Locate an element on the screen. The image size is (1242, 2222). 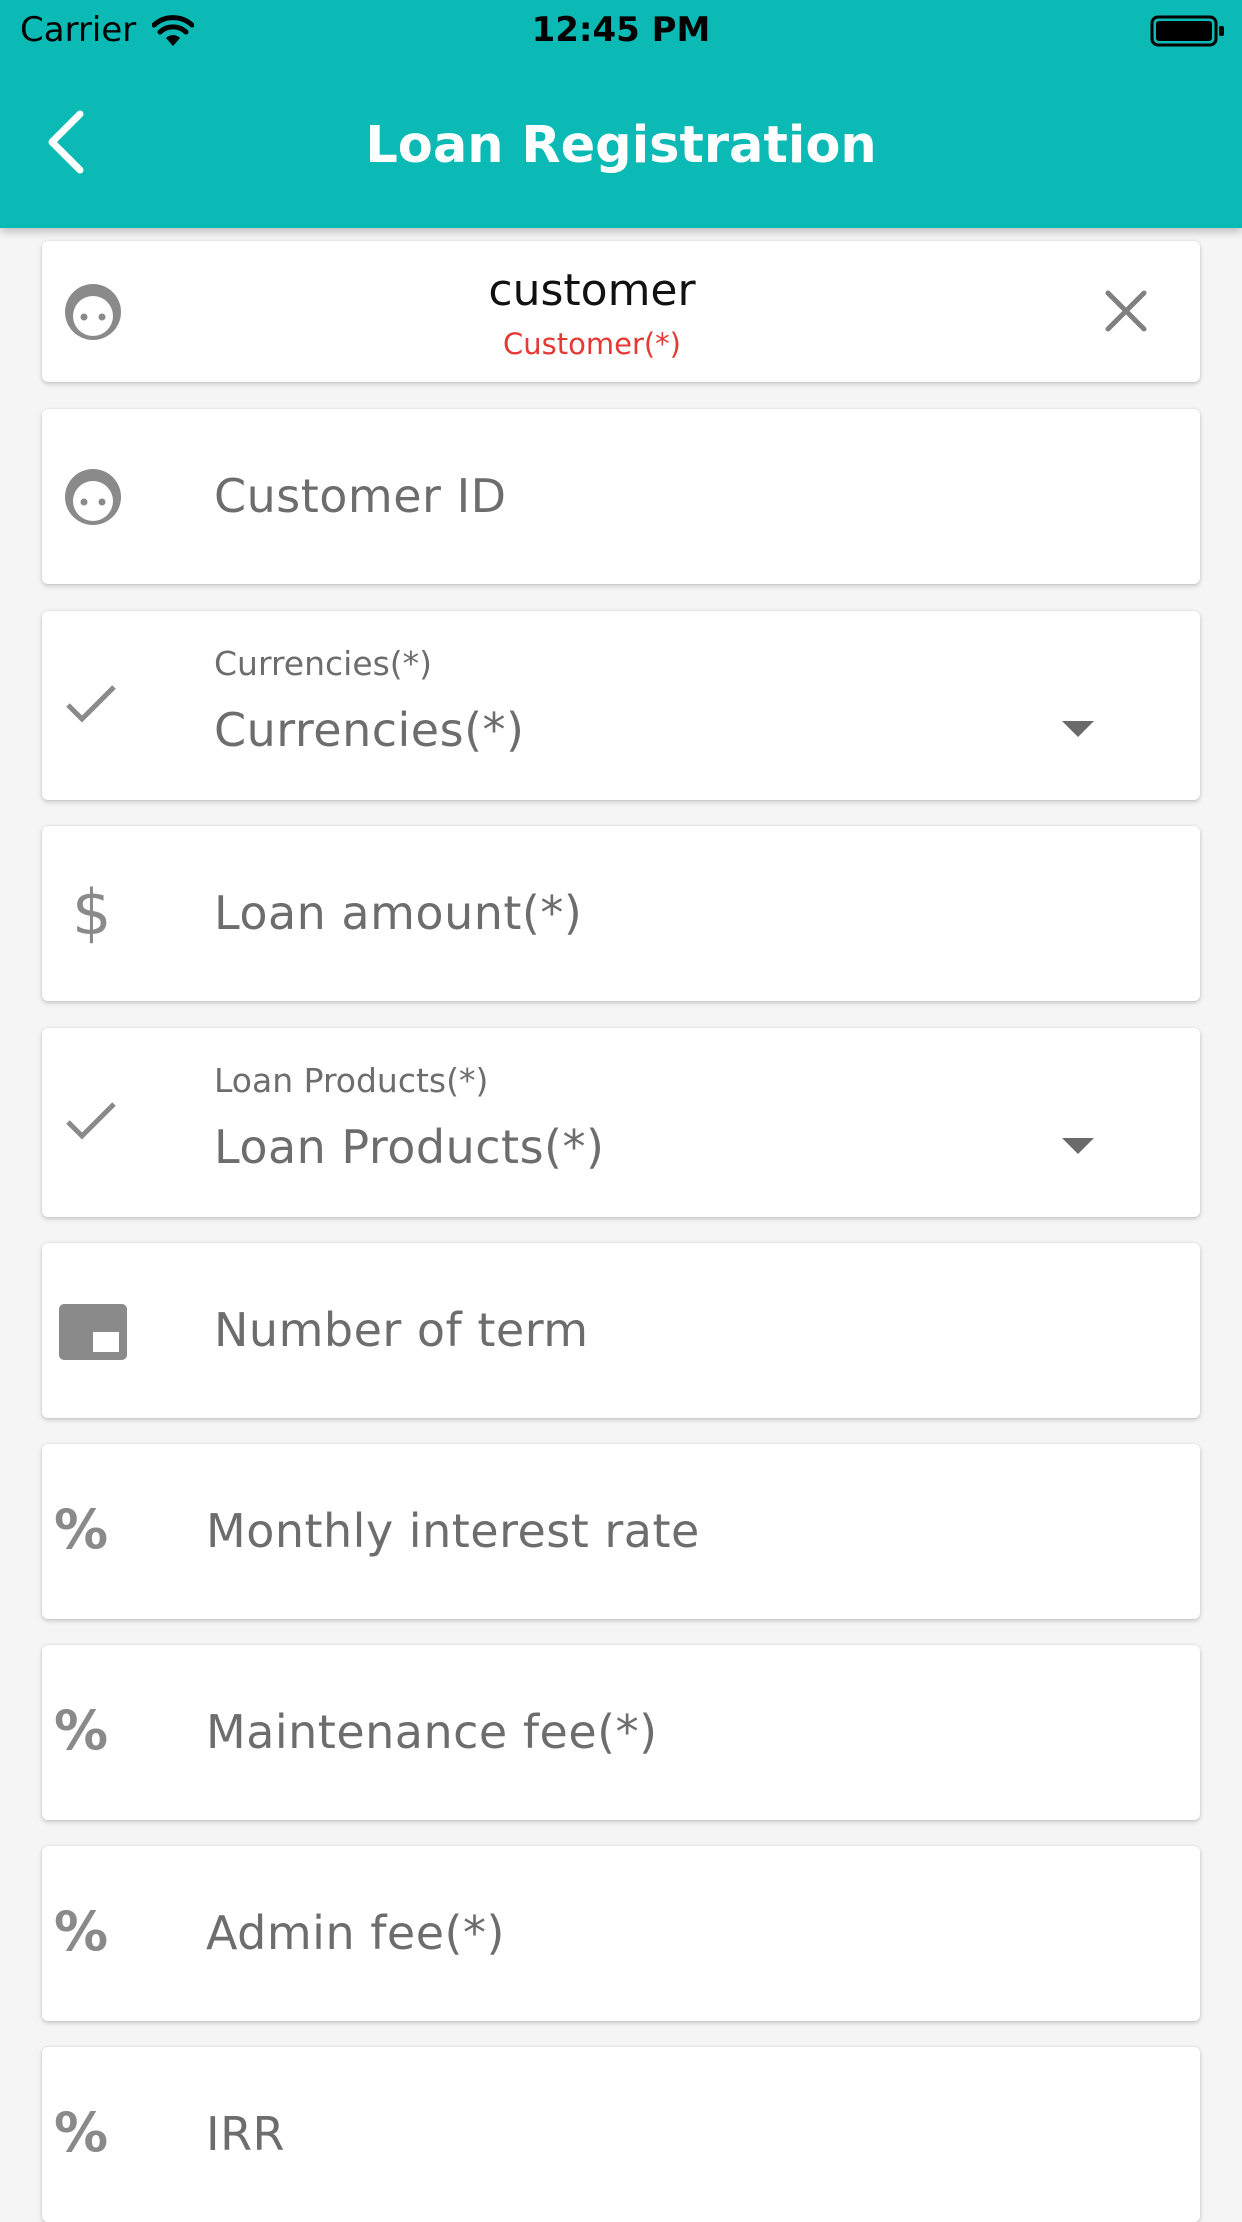
loan-products-value: Loan Products(*) is located at coordinates (409, 1147).